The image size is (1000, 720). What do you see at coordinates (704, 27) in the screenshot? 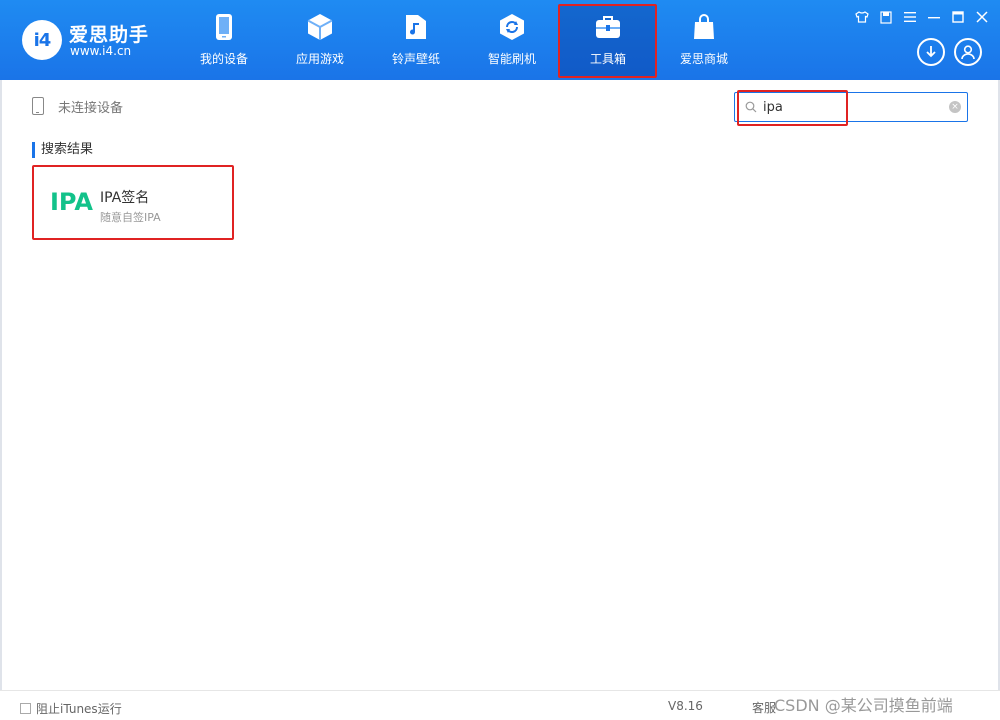
I see `shopping-bag-icon` at bounding box center [704, 27].